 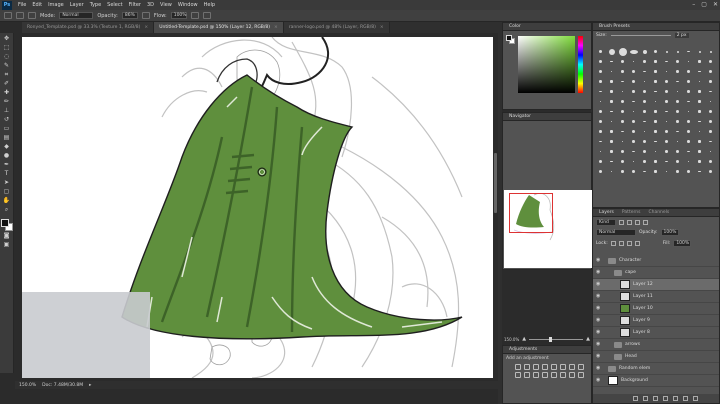 I want to click on crop-tool-icon: ⌗, so click(x=7, y=75).